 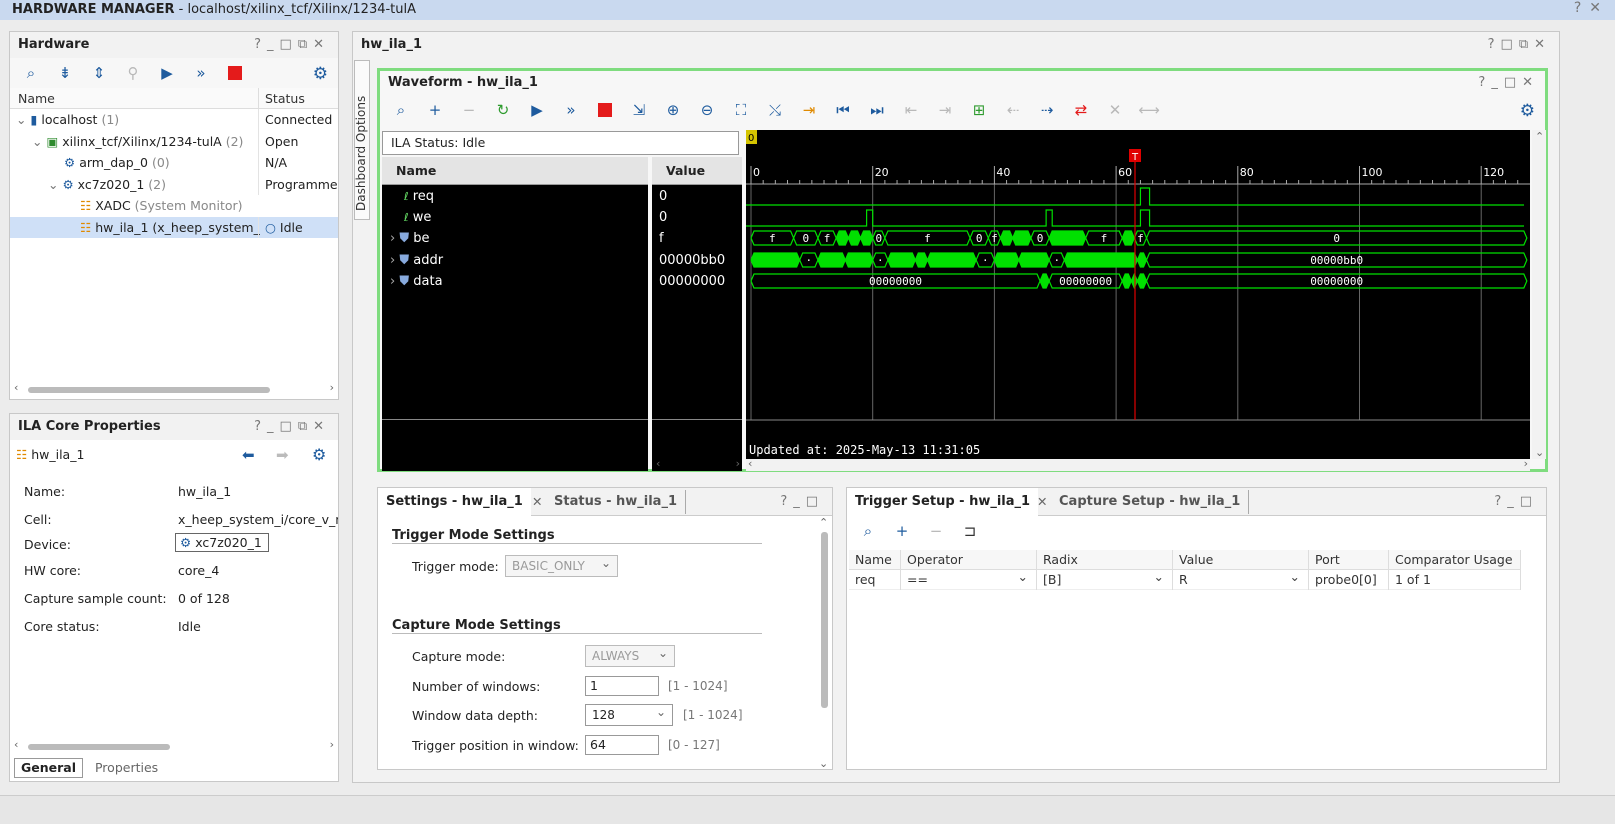 I want to click on auto-connect-icon: ⚲, so click(x=133, y=73).